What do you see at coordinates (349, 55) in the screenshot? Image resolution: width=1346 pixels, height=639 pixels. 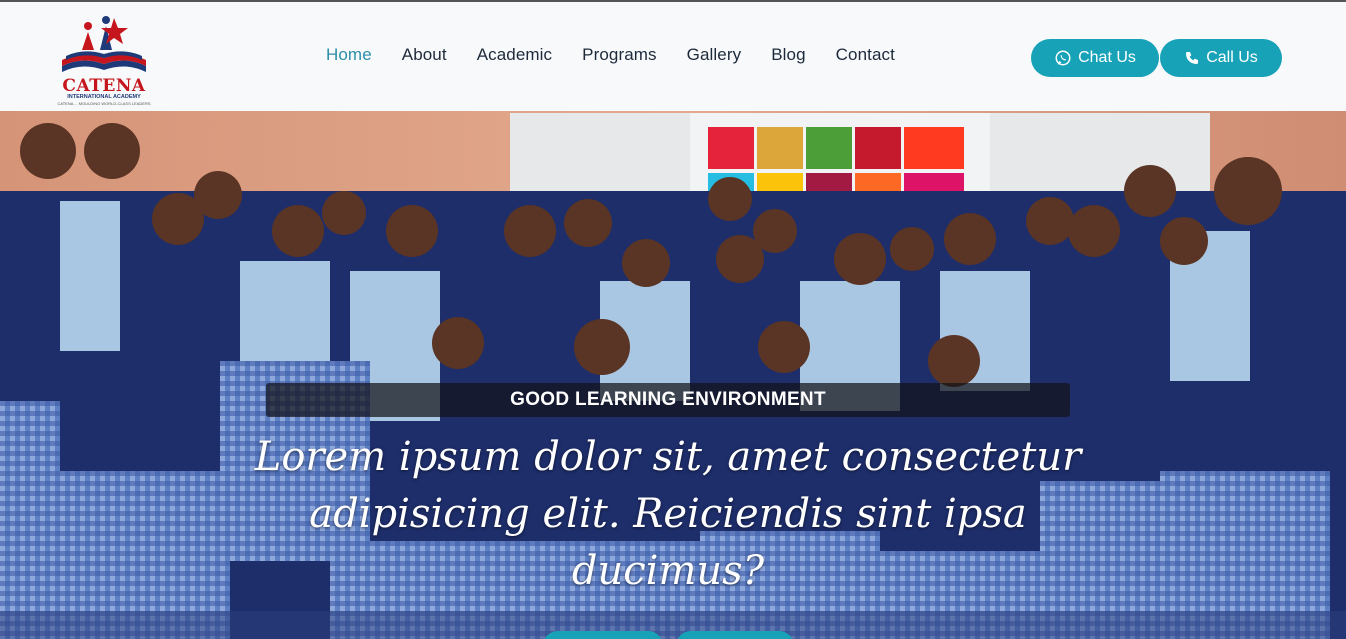 I see `nav-item-home: Home` at bounding box center [349, 55].